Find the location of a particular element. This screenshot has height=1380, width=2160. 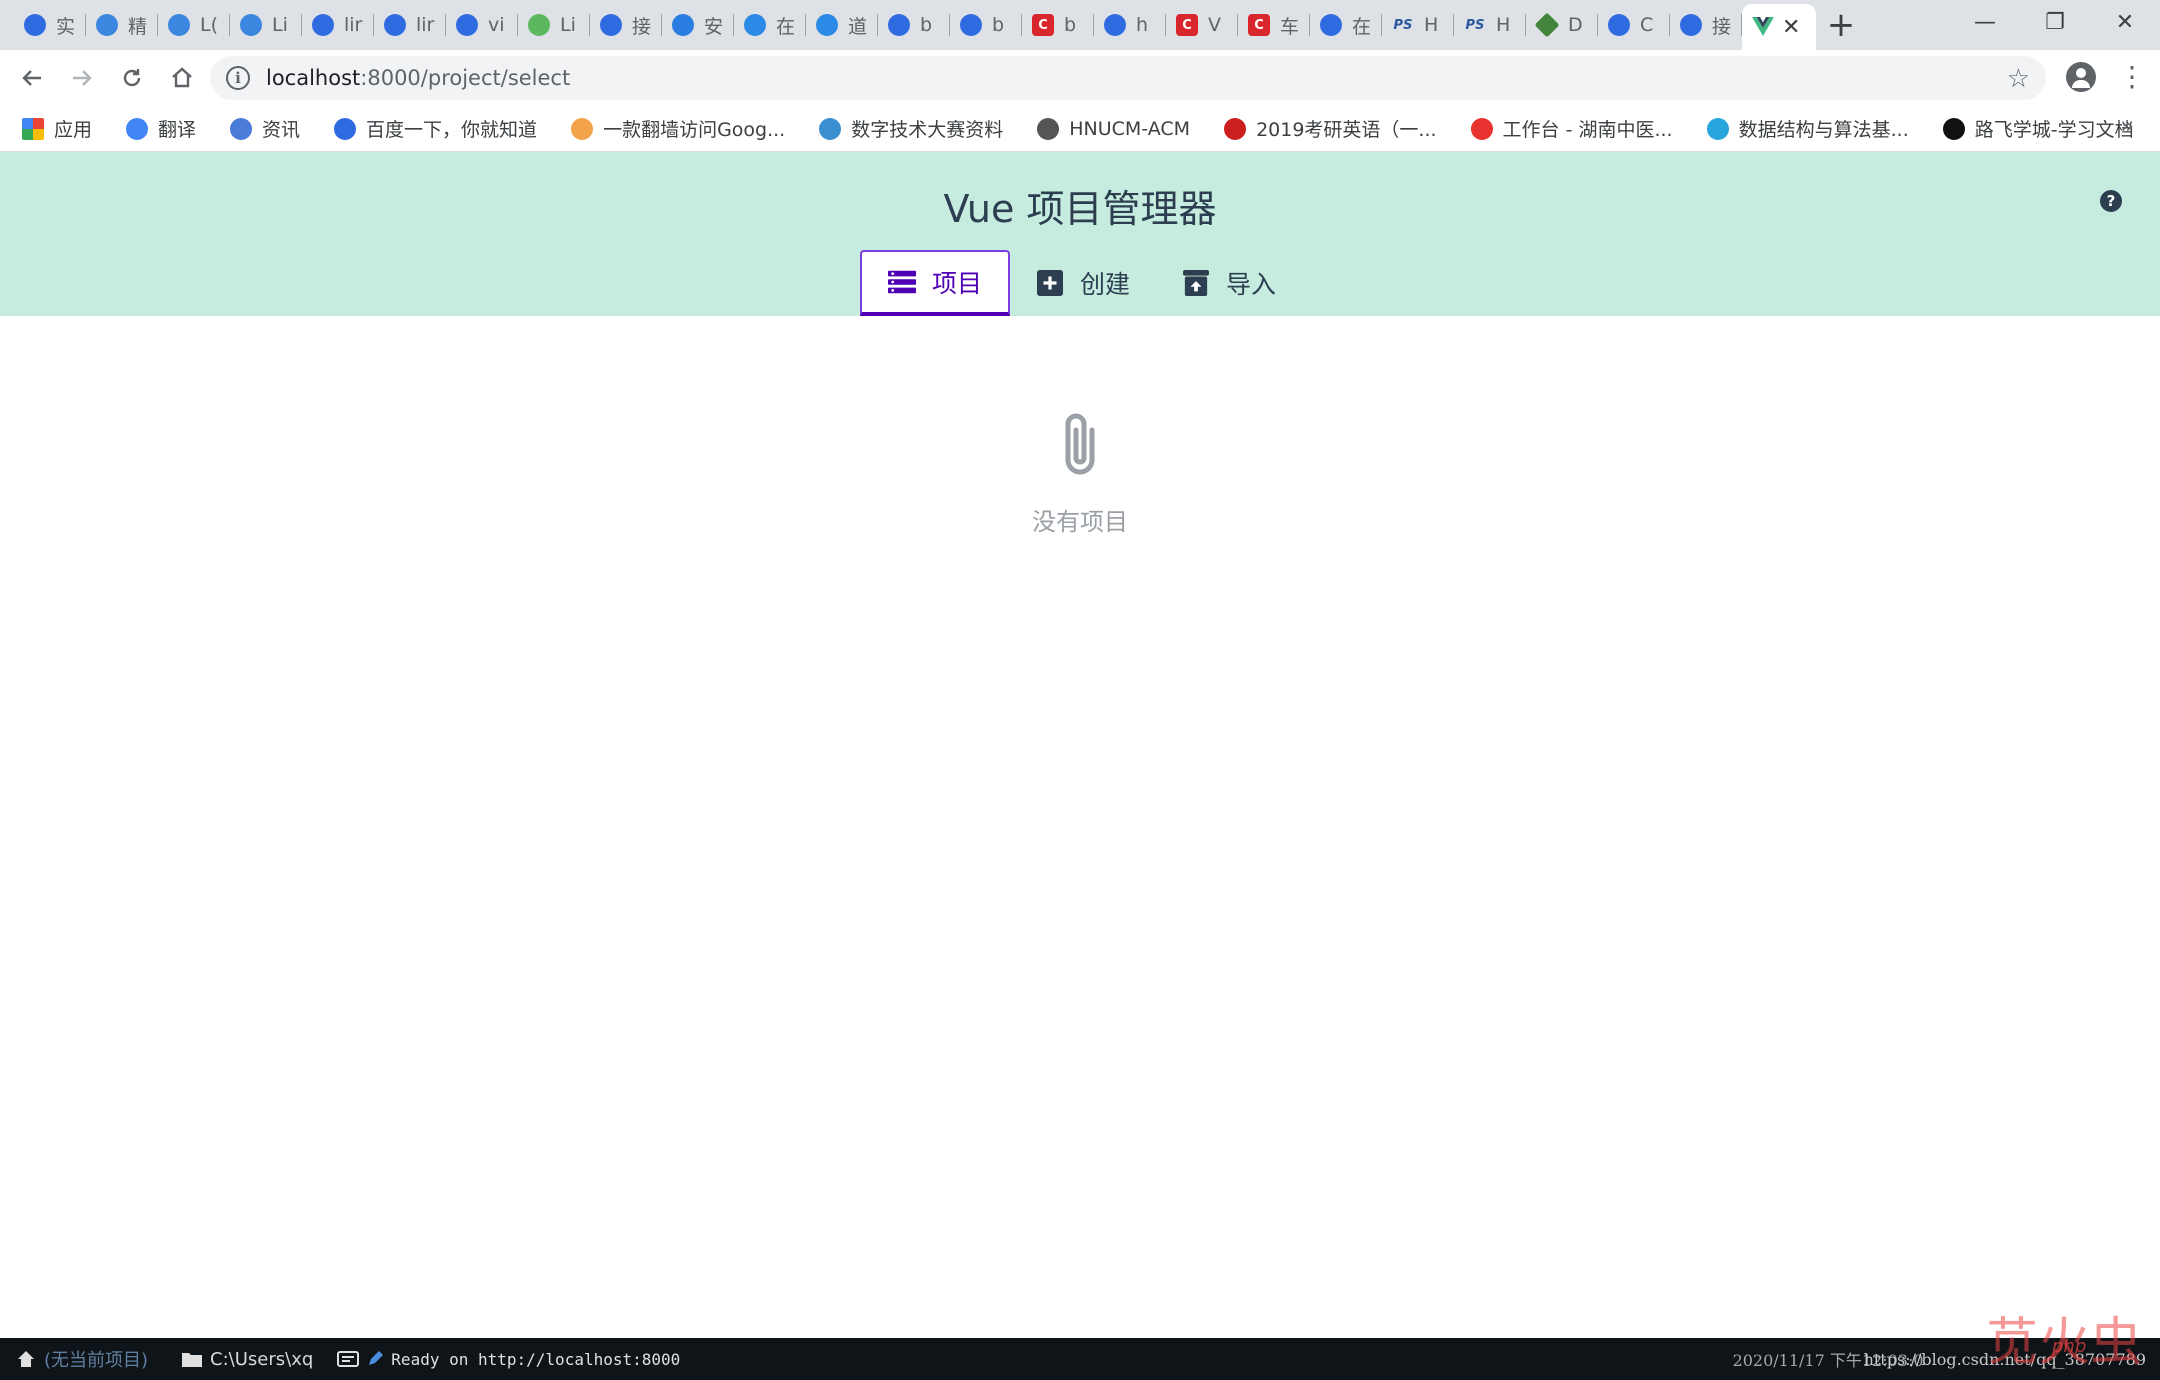

tab-import: 导入 is located at coordinates (1229, 283).